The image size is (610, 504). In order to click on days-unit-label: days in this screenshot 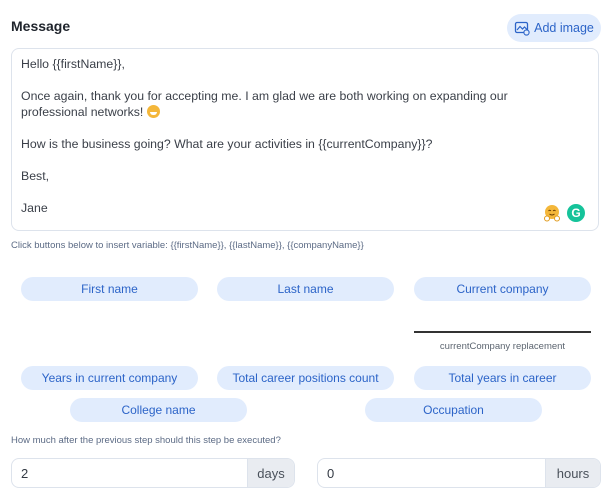, I will do `click(270, 473)`.